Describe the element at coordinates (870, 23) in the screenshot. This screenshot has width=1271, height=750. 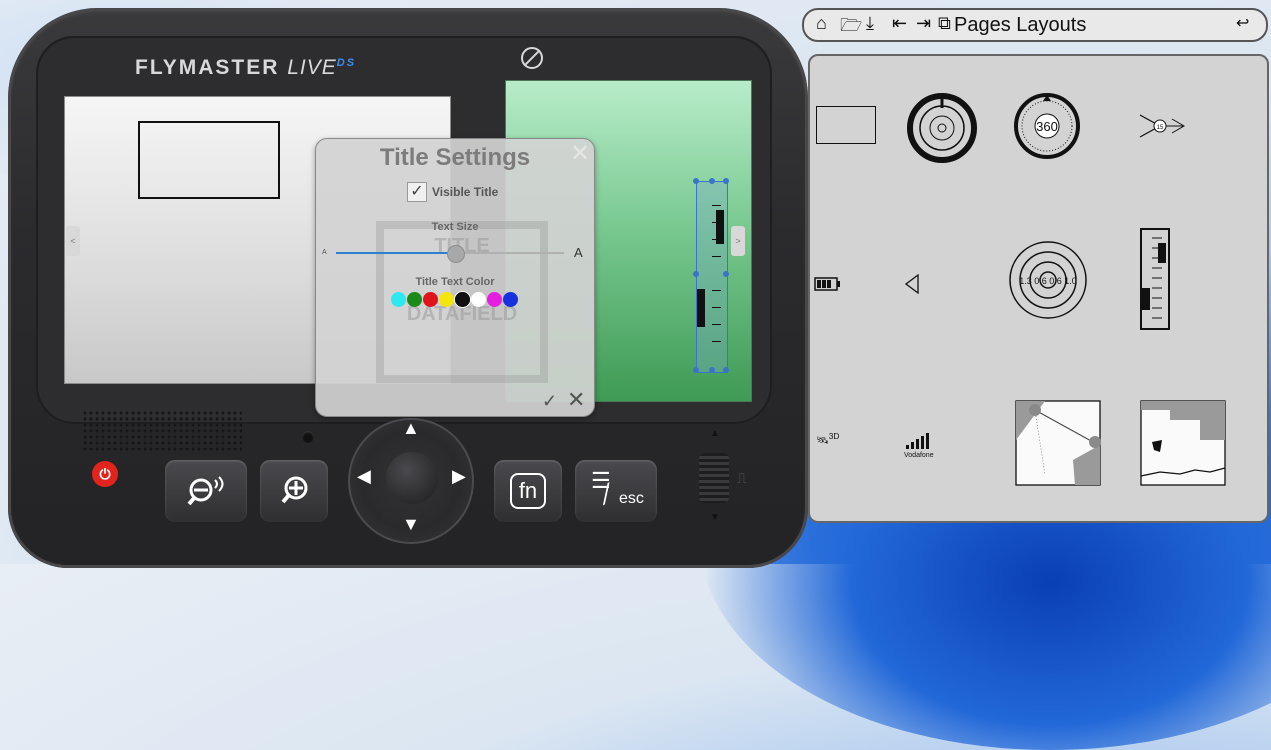
I see `download-icon: ⤓` at that location.